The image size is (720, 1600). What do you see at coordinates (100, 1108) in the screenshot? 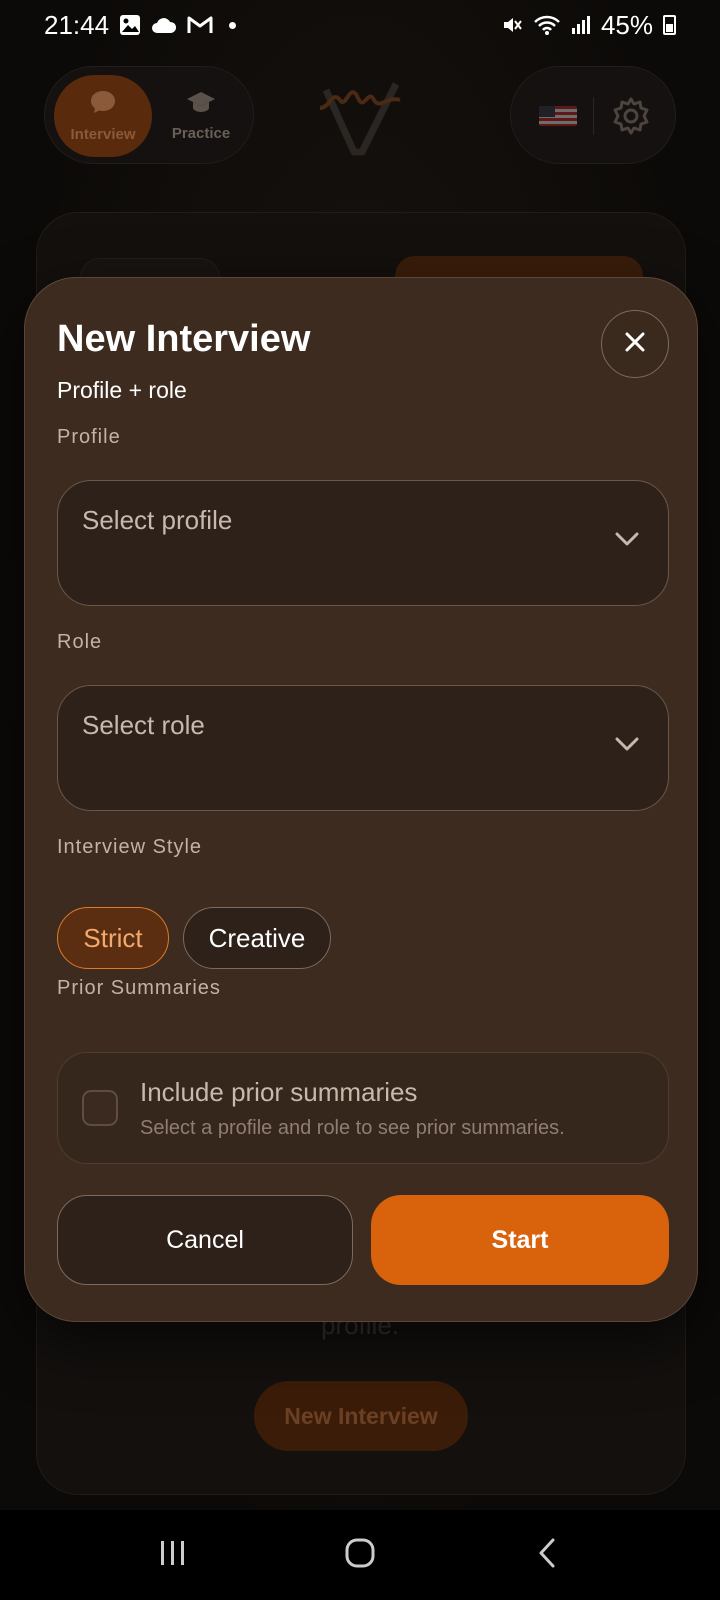
I see `include-prior-summaries-checkbox` at bounding box center [100, 1108].